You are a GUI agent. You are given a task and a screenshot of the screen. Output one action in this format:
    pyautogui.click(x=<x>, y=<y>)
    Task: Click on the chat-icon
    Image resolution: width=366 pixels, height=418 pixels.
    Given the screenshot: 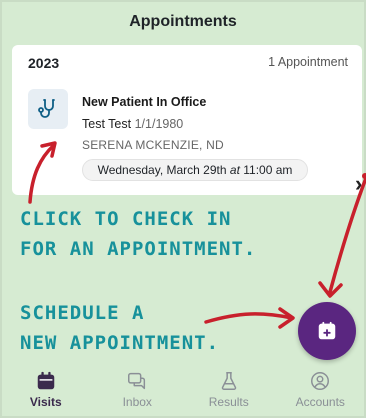 What is the action you would take?
    pyautogui.click(x=137, y=381)
    